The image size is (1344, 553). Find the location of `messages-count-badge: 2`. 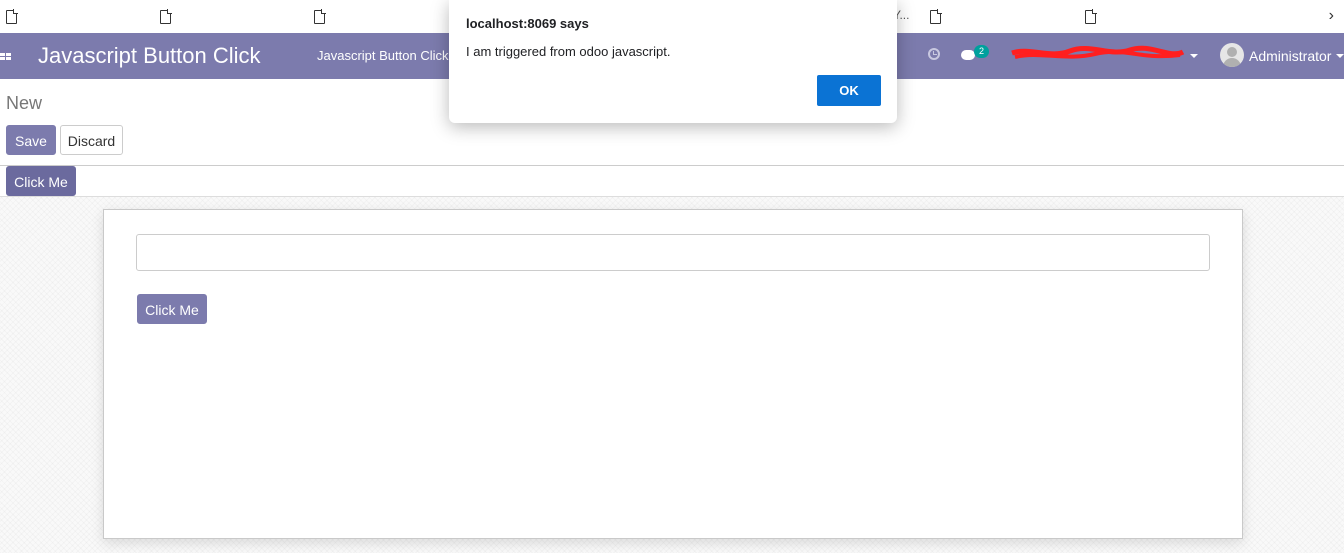

messages-count-badge: 2 is located at coordinates (981, 51).